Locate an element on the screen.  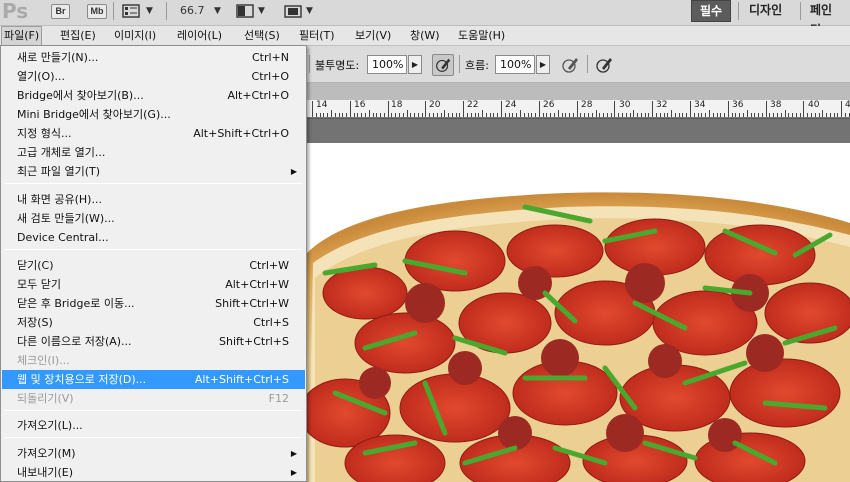
opacity-input: 100% is located at coordinates (387, 64).